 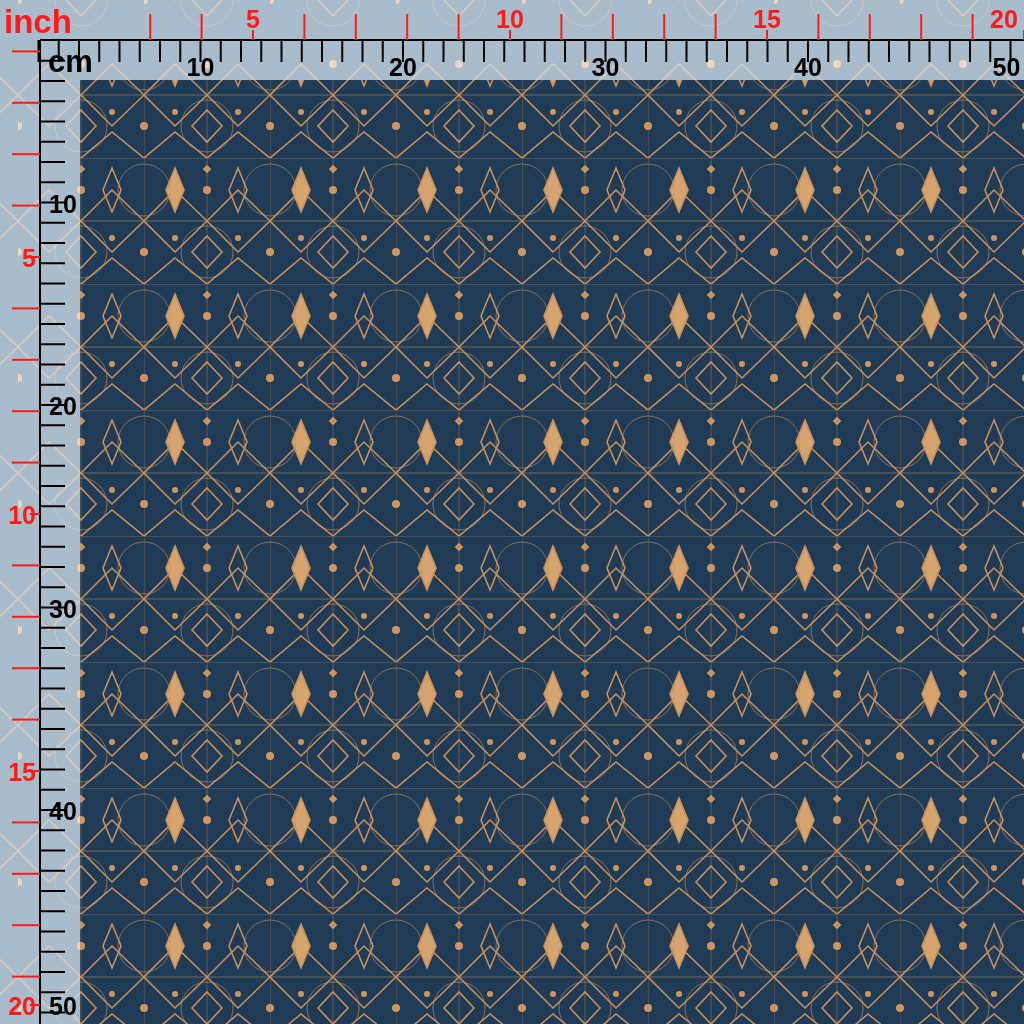 I want to click on inch-scale-label: 5, so click(x=253, y=19).